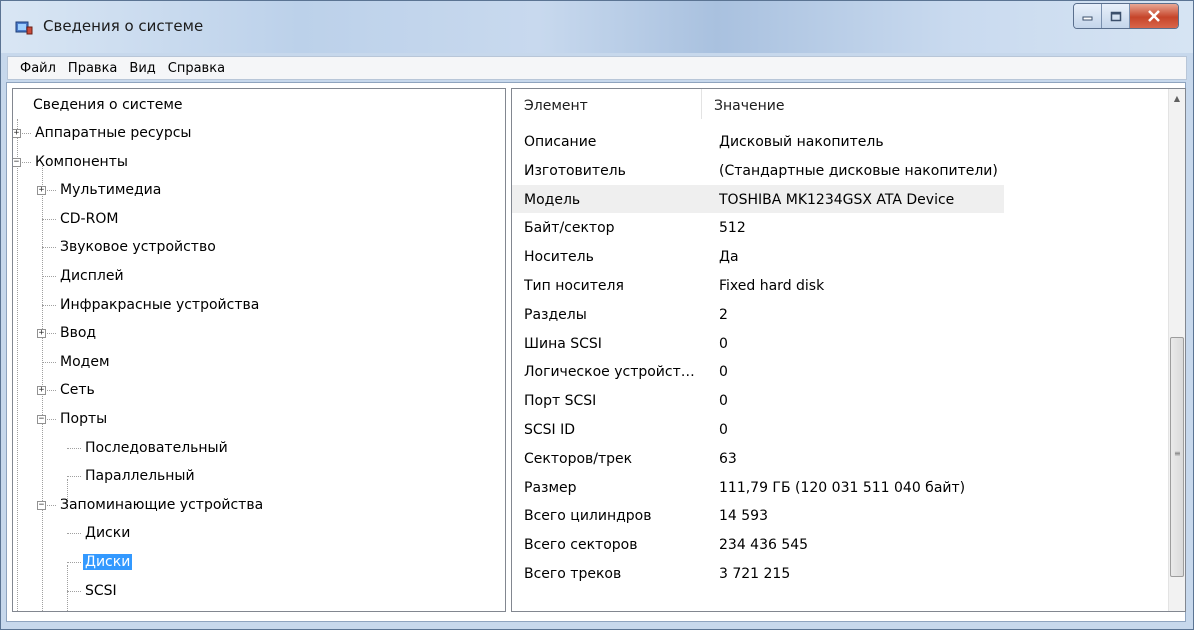 The width and height of the screenshot is (1194, 630). Describe the element at coordinates (1177, 99) in the screenshot. I see `scroll-up-arrow-icon: ▲` at that location.